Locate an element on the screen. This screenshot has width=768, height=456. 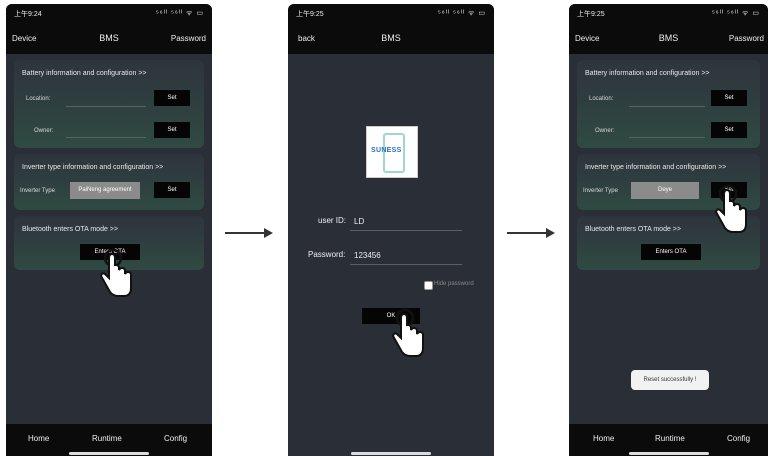
page-title: BMS is located at coordinates (391, 38).